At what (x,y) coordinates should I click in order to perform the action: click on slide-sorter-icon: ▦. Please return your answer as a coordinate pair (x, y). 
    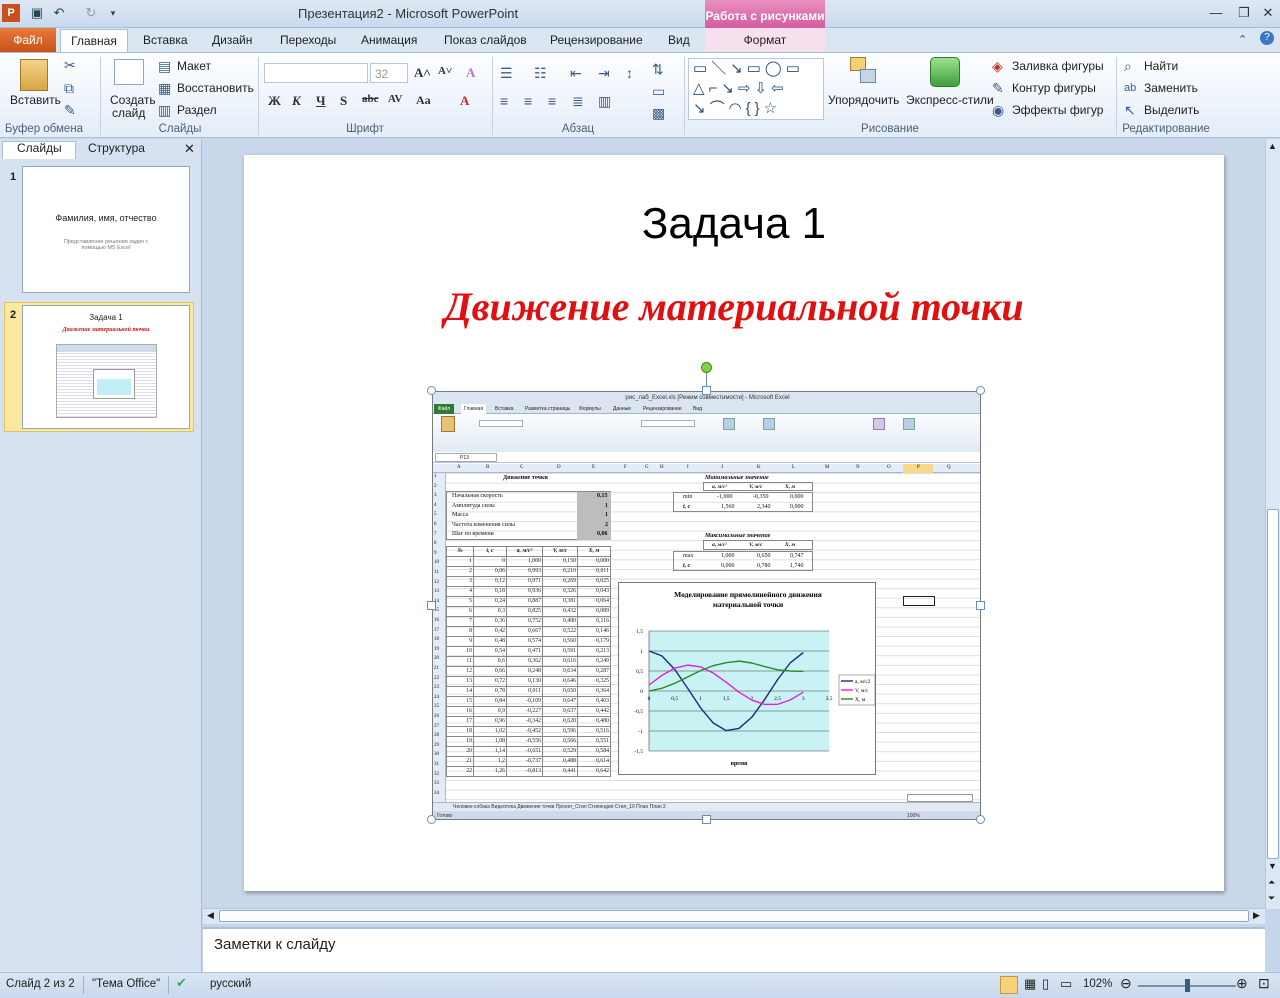
    Looking at the image, I should click on (1030, 984).